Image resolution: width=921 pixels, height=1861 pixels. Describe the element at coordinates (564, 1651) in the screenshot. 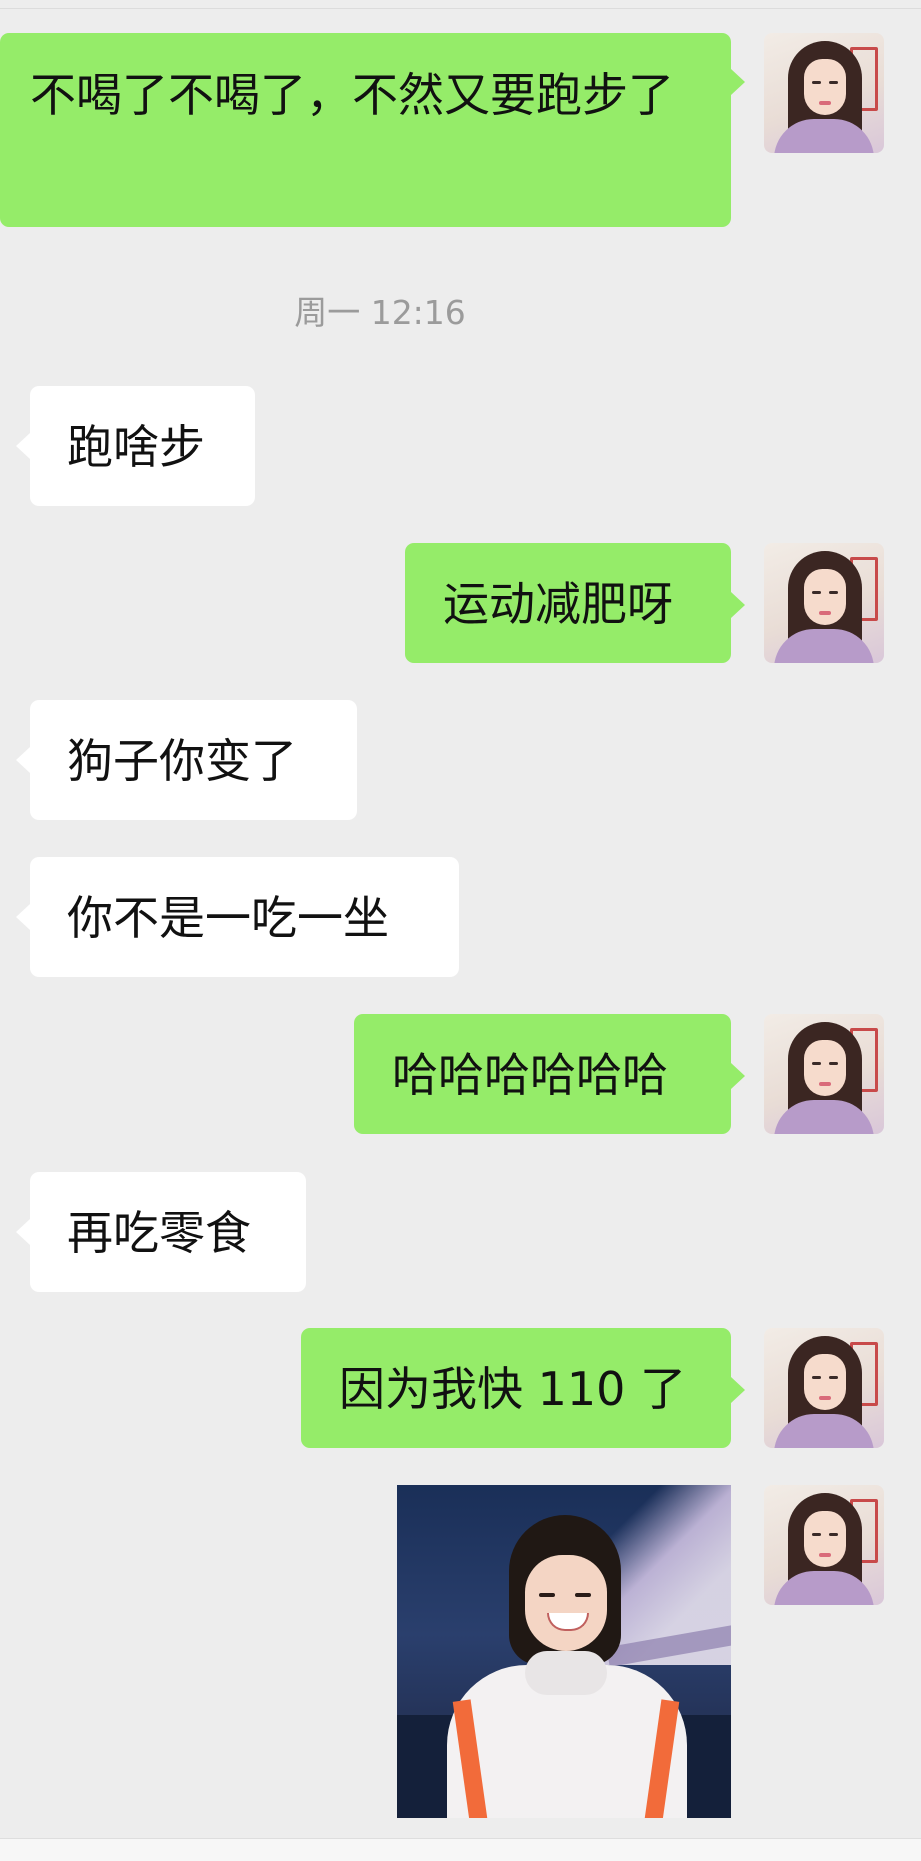

I see `smiling-woman-sticker` at that location.